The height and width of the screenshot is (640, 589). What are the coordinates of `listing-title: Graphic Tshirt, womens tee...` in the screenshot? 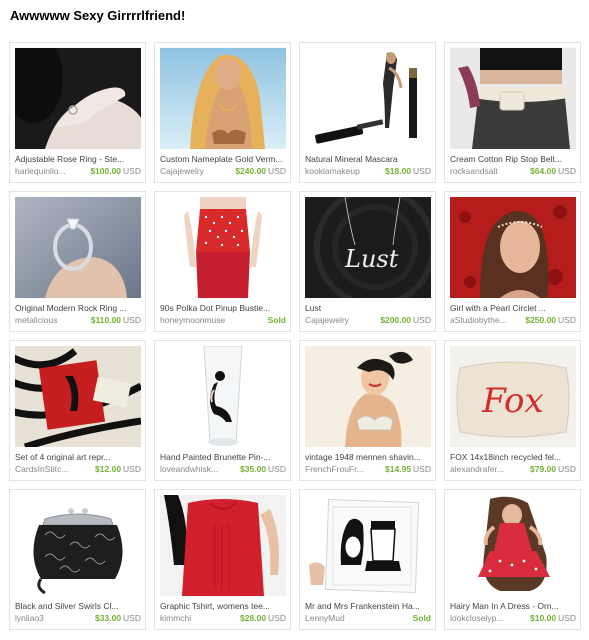 It's located at (223, 606).